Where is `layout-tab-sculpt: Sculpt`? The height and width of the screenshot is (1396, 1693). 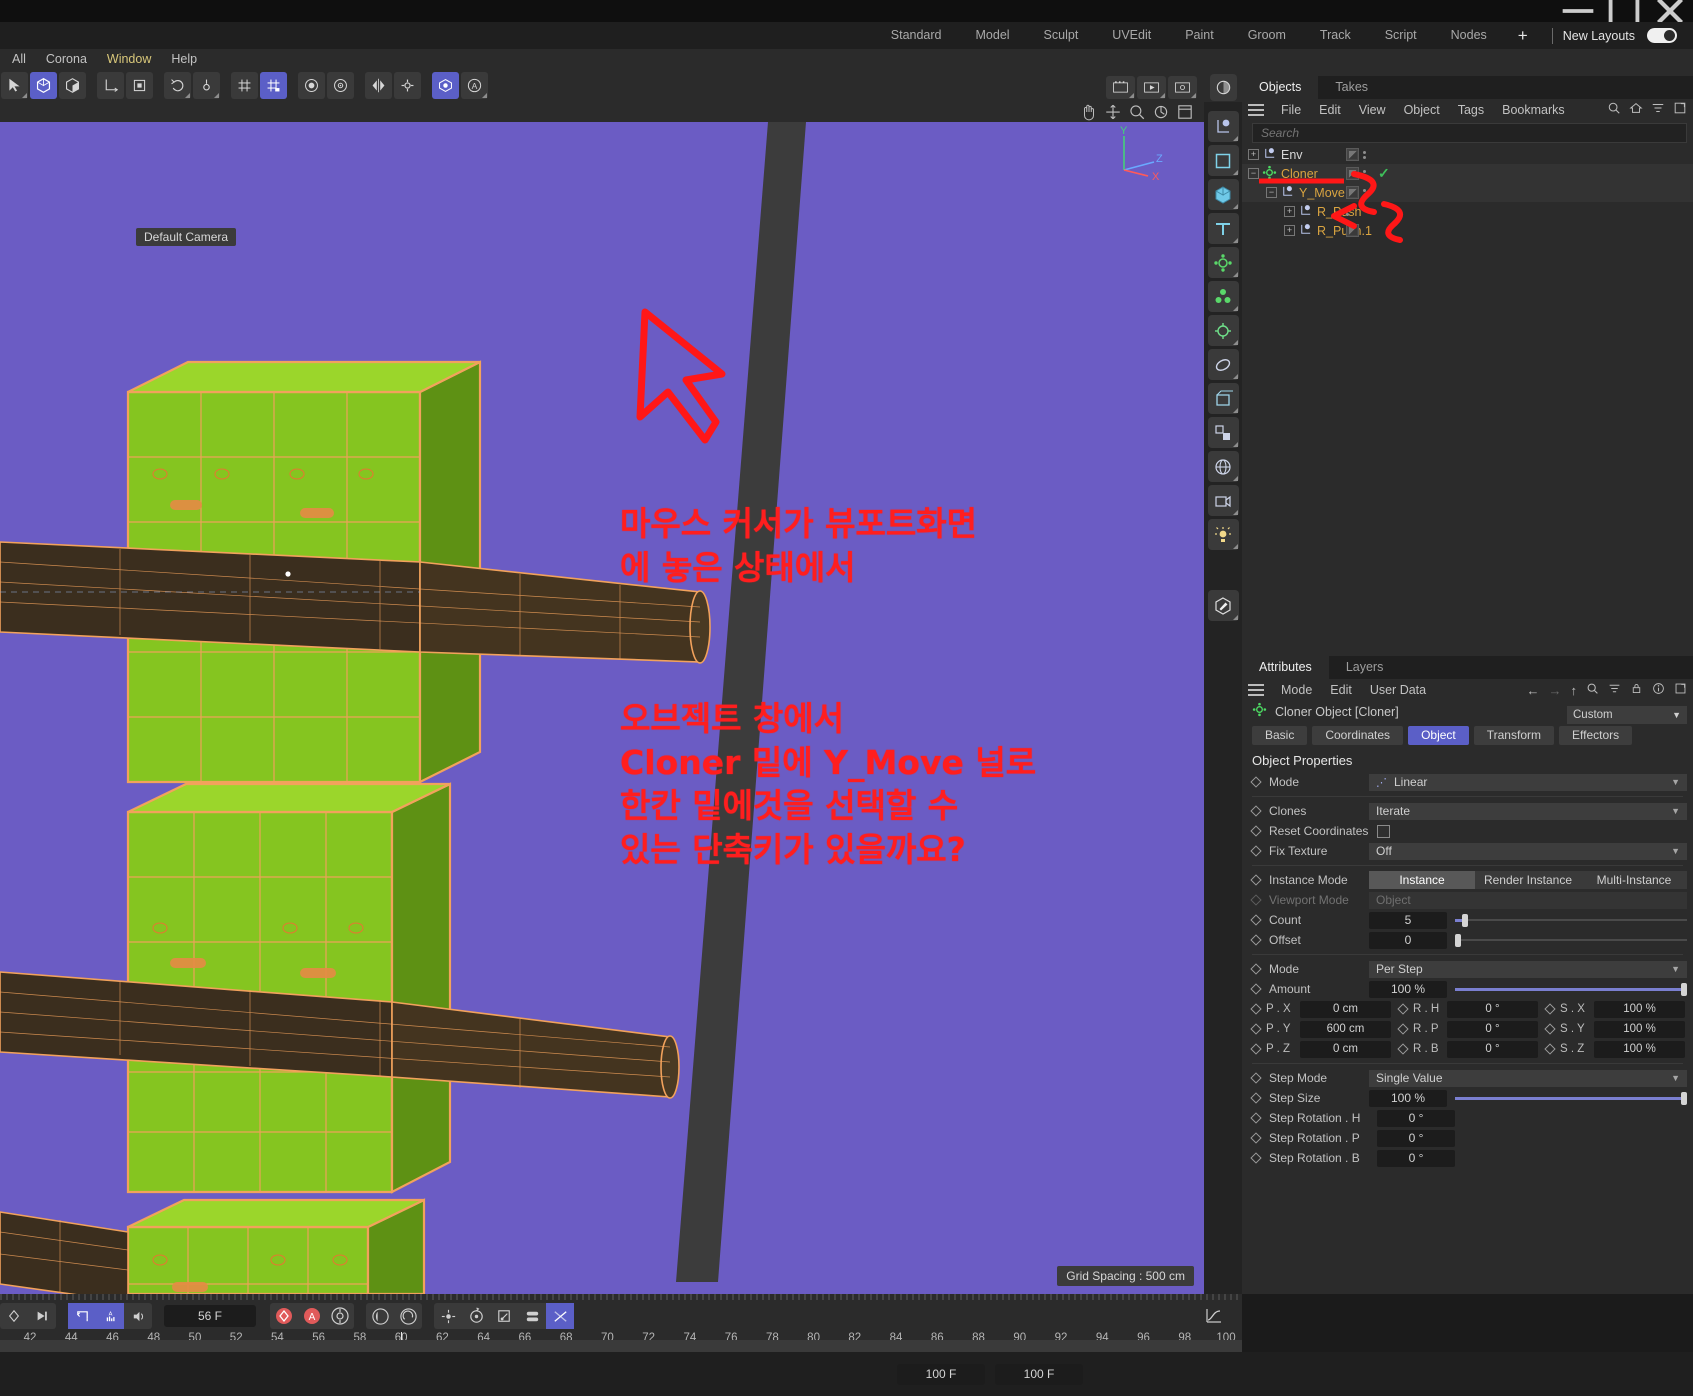
layout-tab-sculpt: Sculpt is located at coordinates (1061, 35).